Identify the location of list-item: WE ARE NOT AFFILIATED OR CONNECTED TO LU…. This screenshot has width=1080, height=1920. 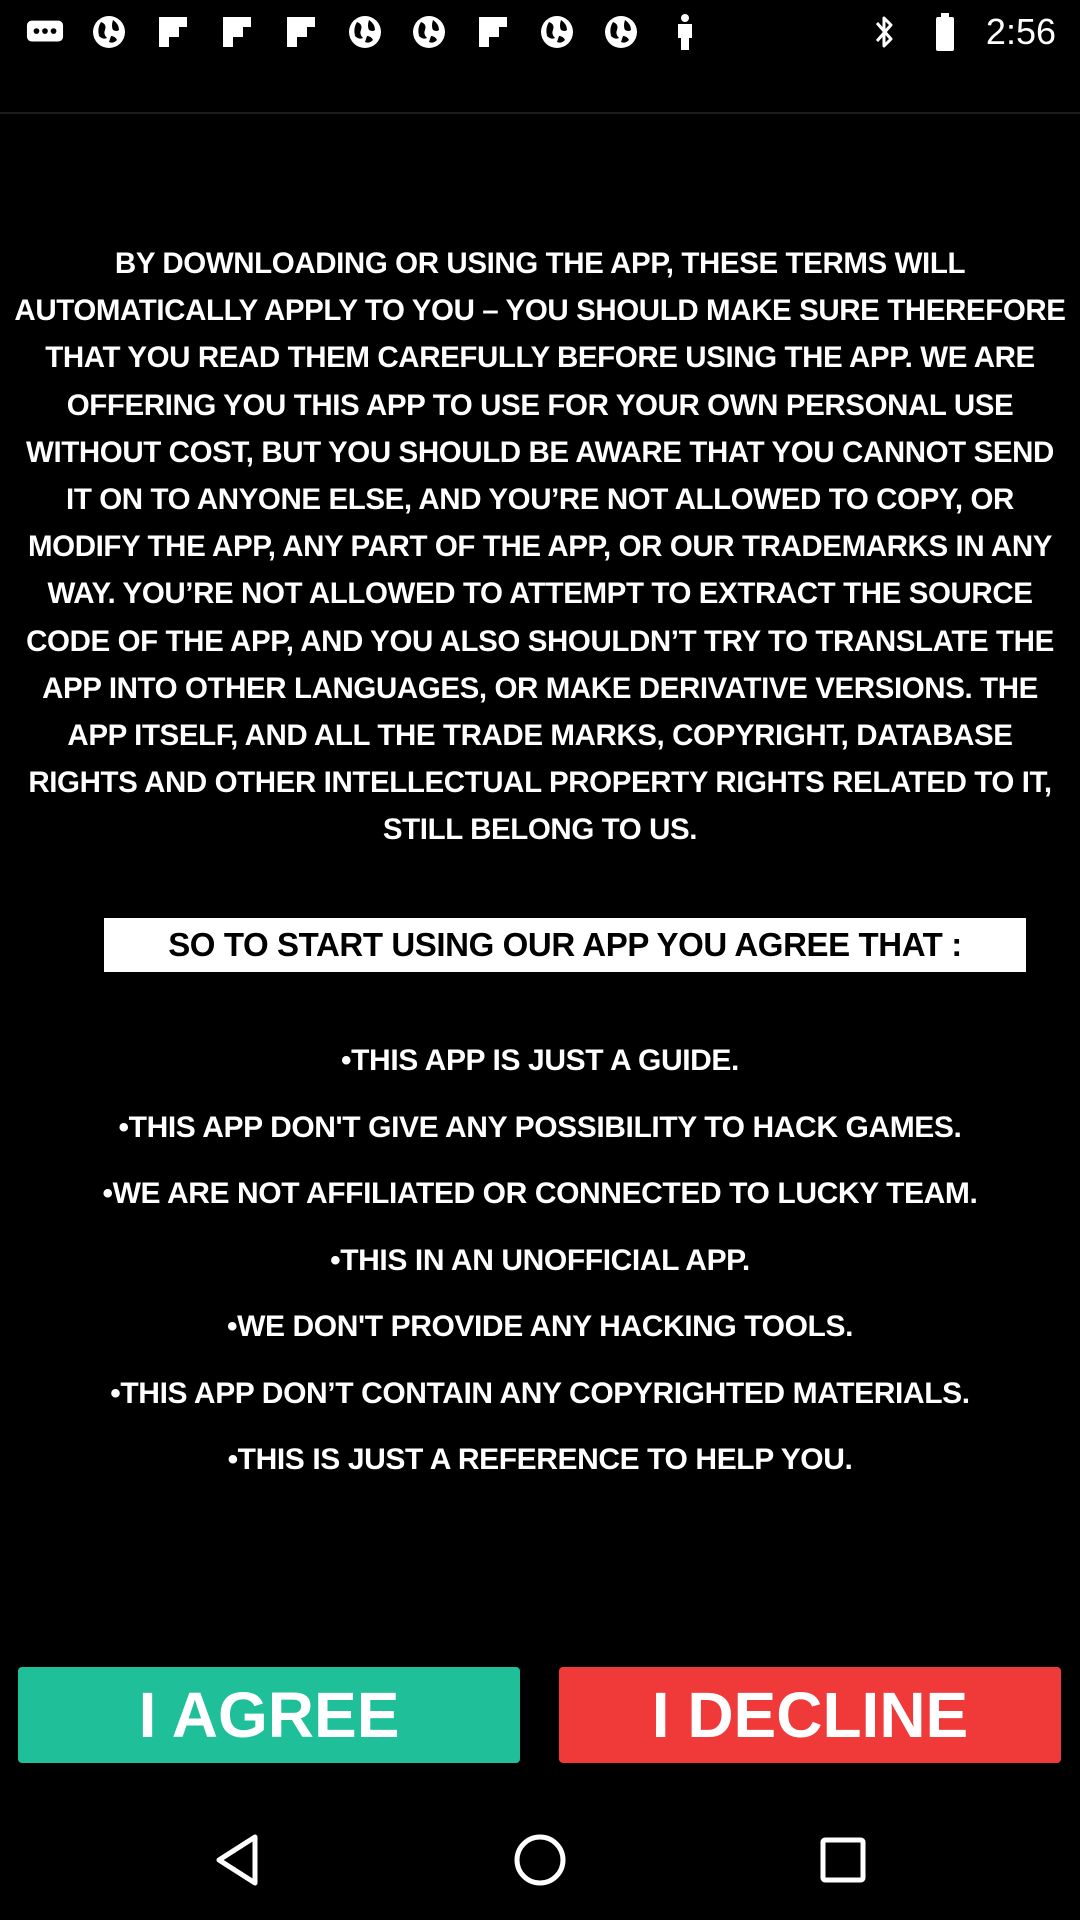
(540, 1194).